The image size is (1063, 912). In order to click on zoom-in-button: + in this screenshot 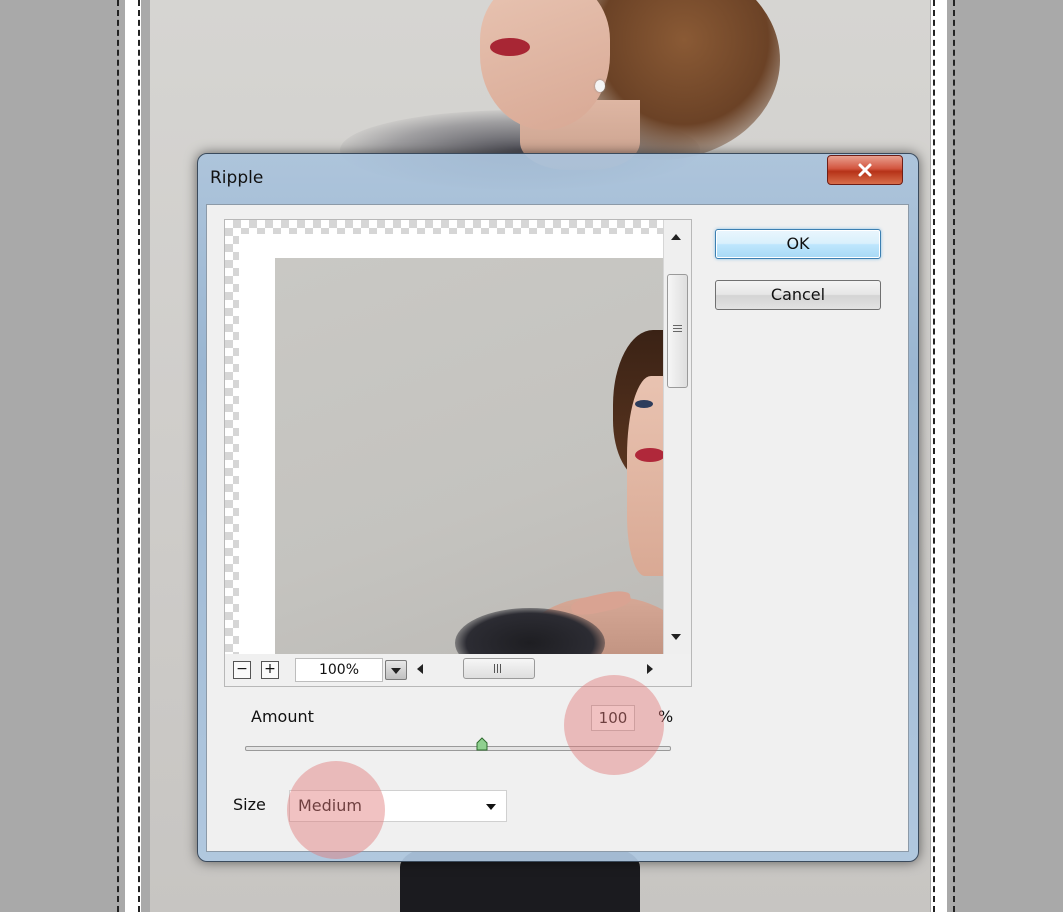, I will do `click(270, 670)`.